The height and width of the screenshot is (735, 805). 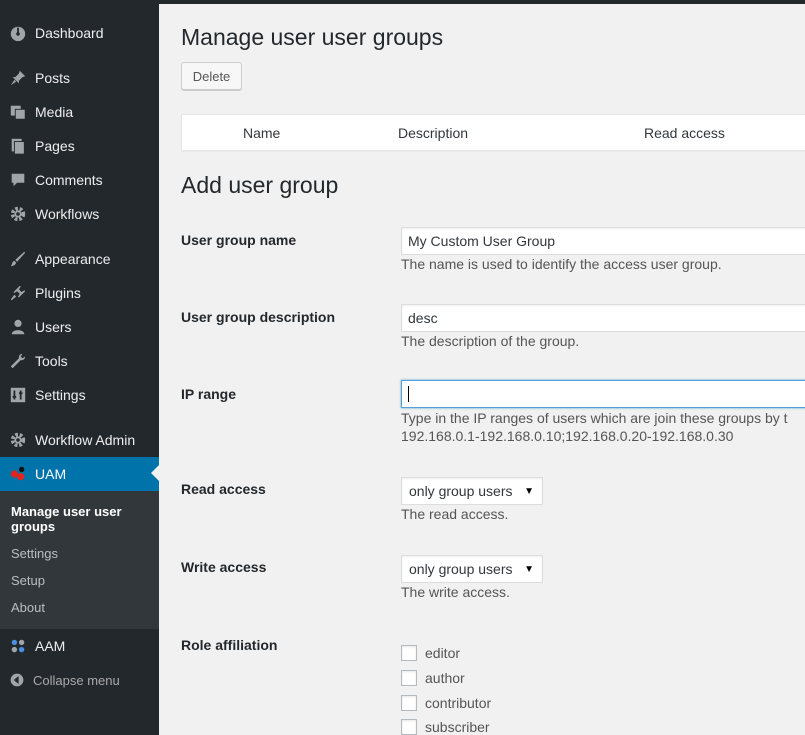 I want to click on read-access-select: only group users ▼, so click(x=472, y=491).